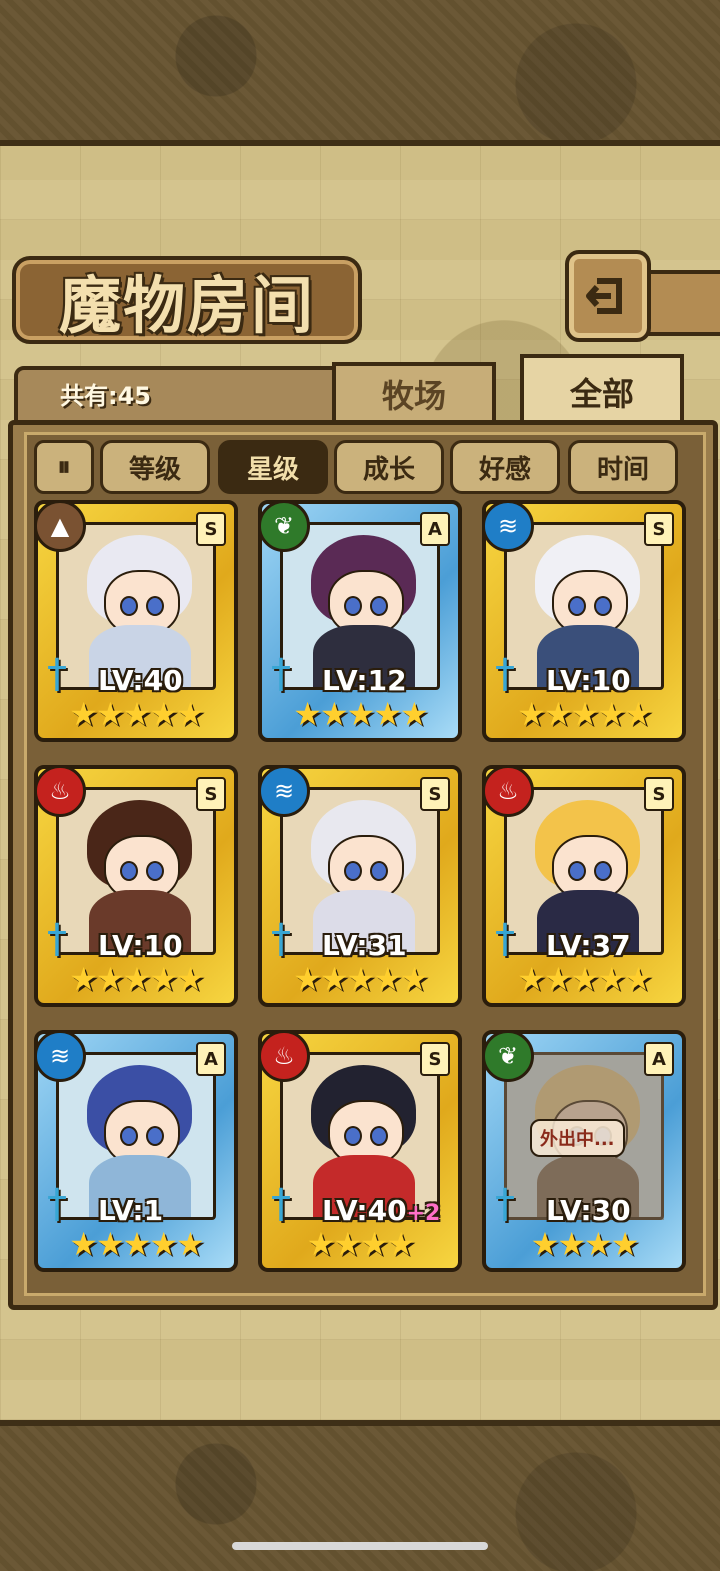 The image size is (720, 1571). Describe the element at coordinates (186, 305) in the screenshot. I see `page-title: 魔物房间` at that location.